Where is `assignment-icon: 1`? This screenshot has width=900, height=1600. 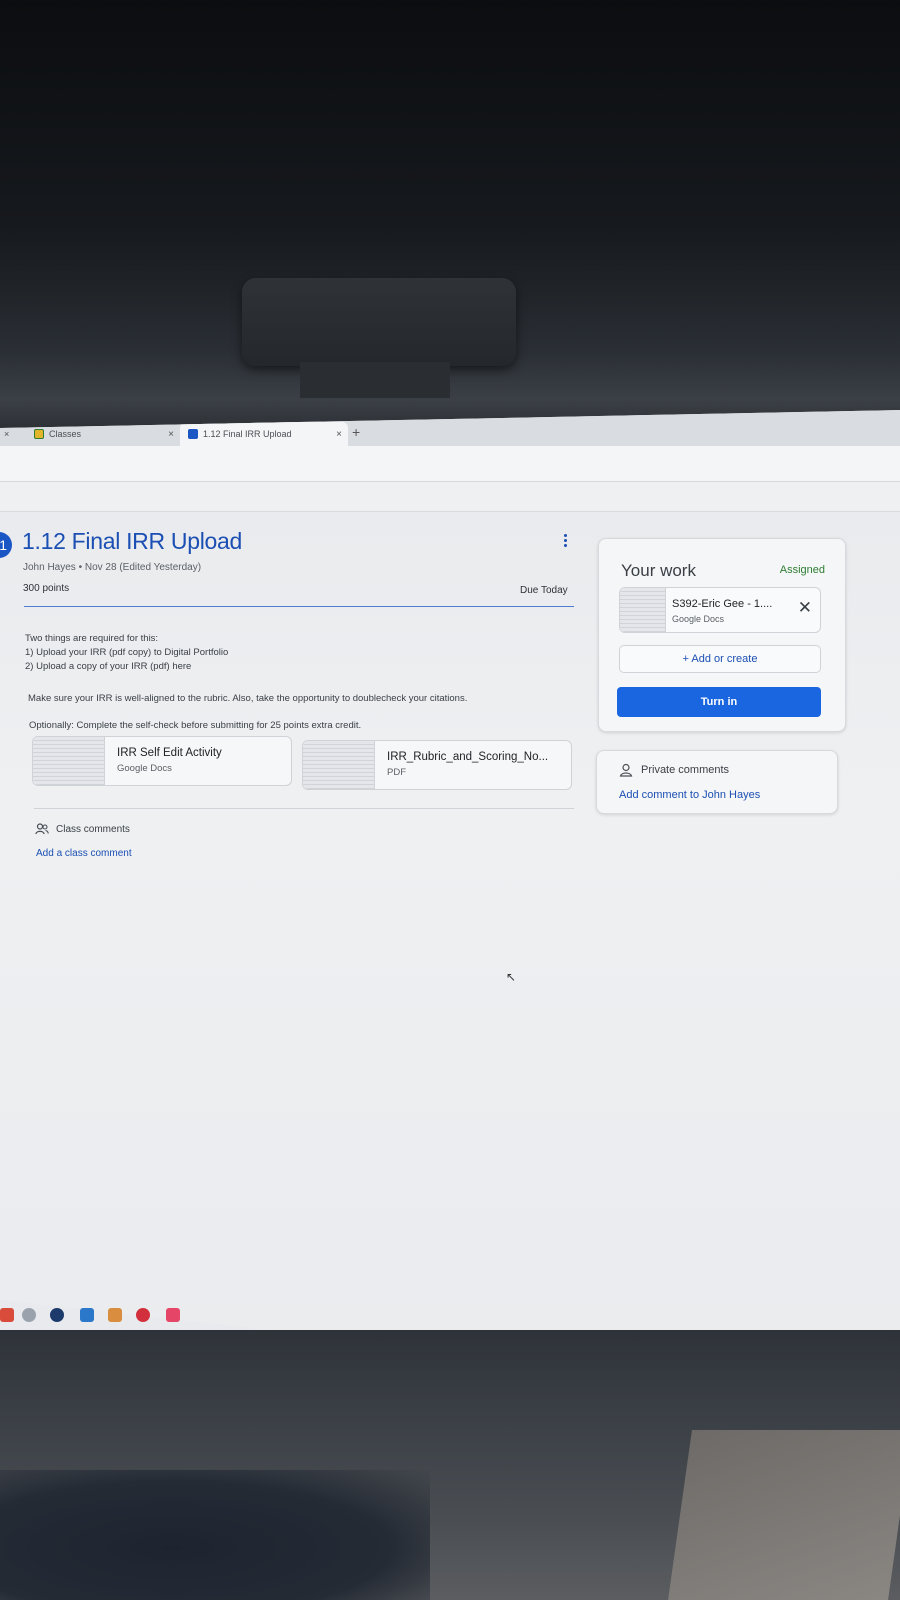
assignment-icon: 1 is located at coordinates (6, 545).